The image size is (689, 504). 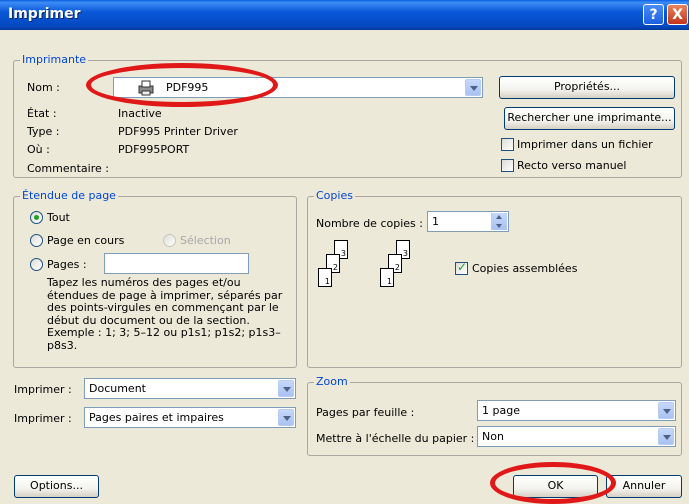 What do you see at coordinates (325, 277) in the screenshot?
I see `collate-page-1a: 1` at bounding box center [325, 277].